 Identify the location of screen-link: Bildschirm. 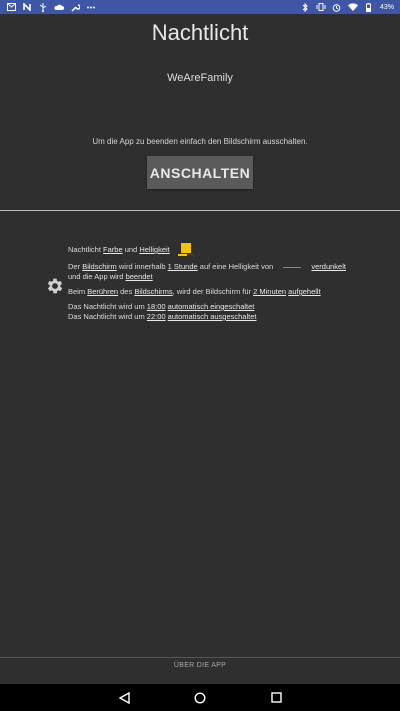
(99, 266).